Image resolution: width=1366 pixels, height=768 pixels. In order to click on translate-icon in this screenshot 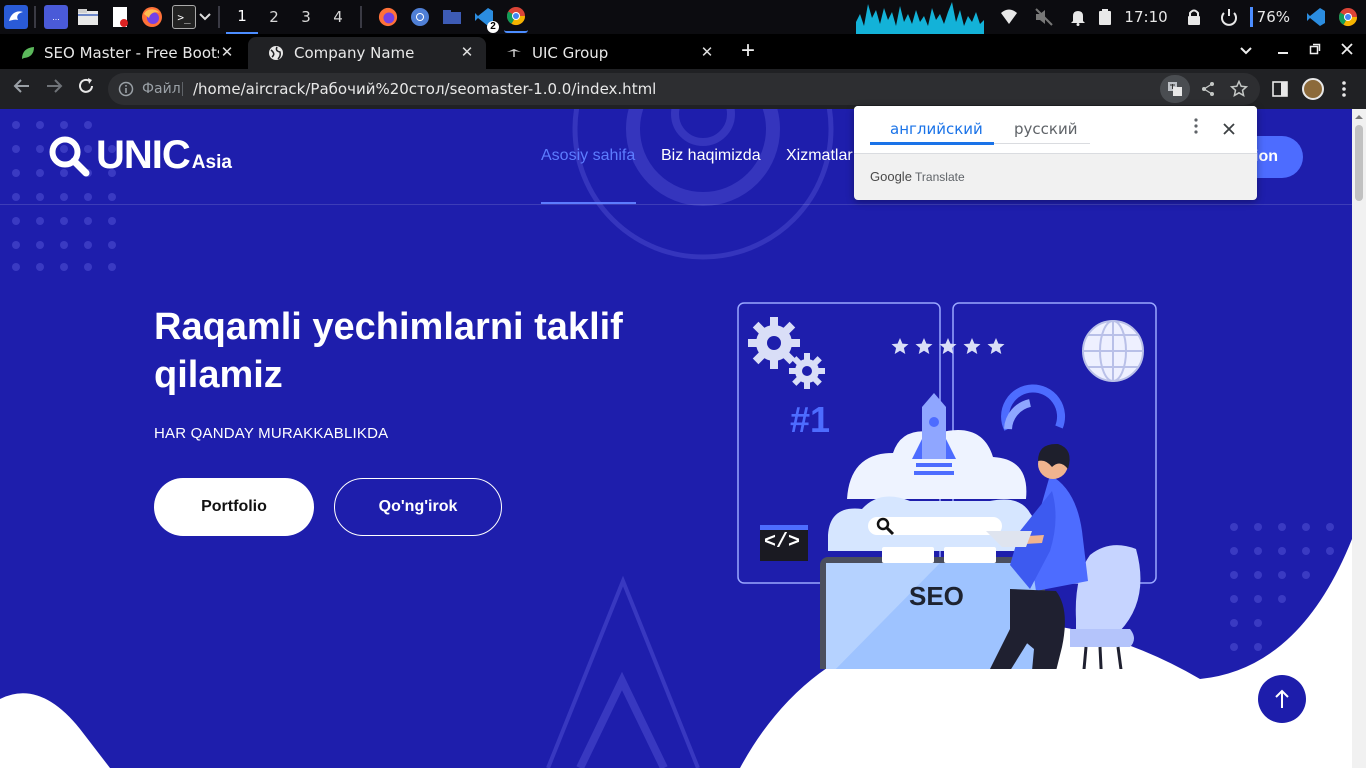, I will do `click(1175, 89)`.